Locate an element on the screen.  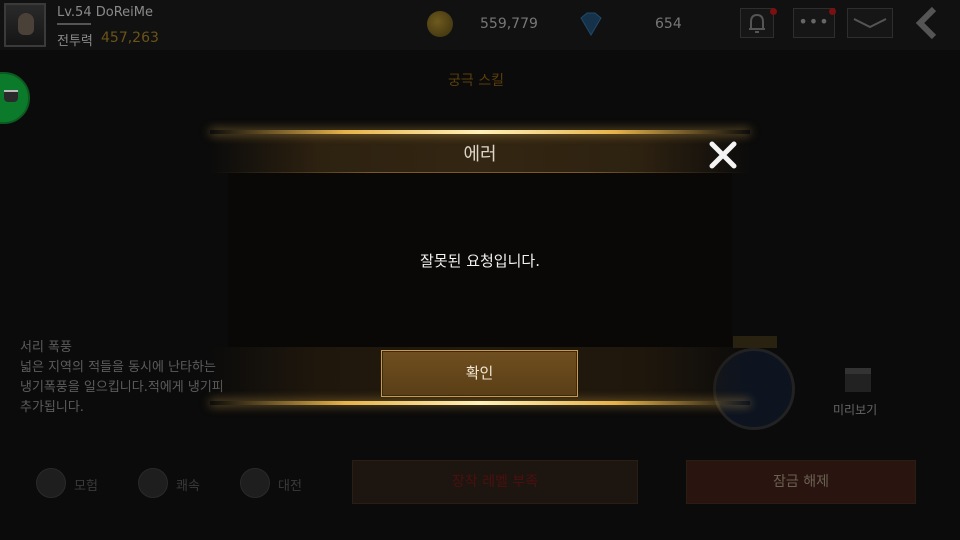
clapperboard-icon is located at coordinates (858, 380).